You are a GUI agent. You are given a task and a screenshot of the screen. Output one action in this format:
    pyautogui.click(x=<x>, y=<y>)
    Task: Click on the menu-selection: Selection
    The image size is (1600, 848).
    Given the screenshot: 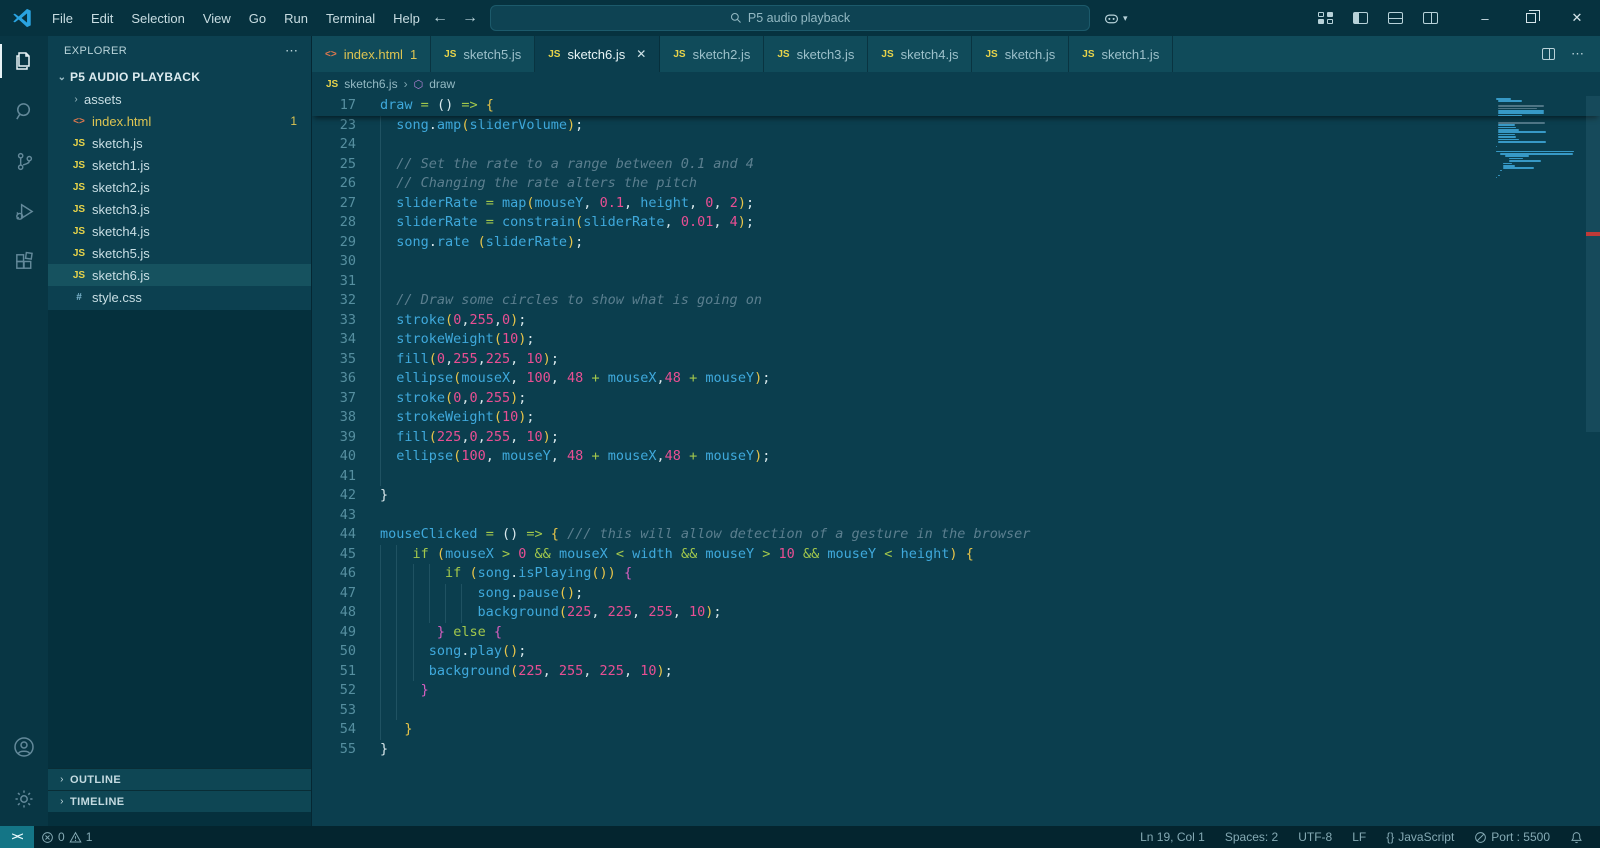 What is the action you would take?
    pyautogui.click(x=157, y=18)
    